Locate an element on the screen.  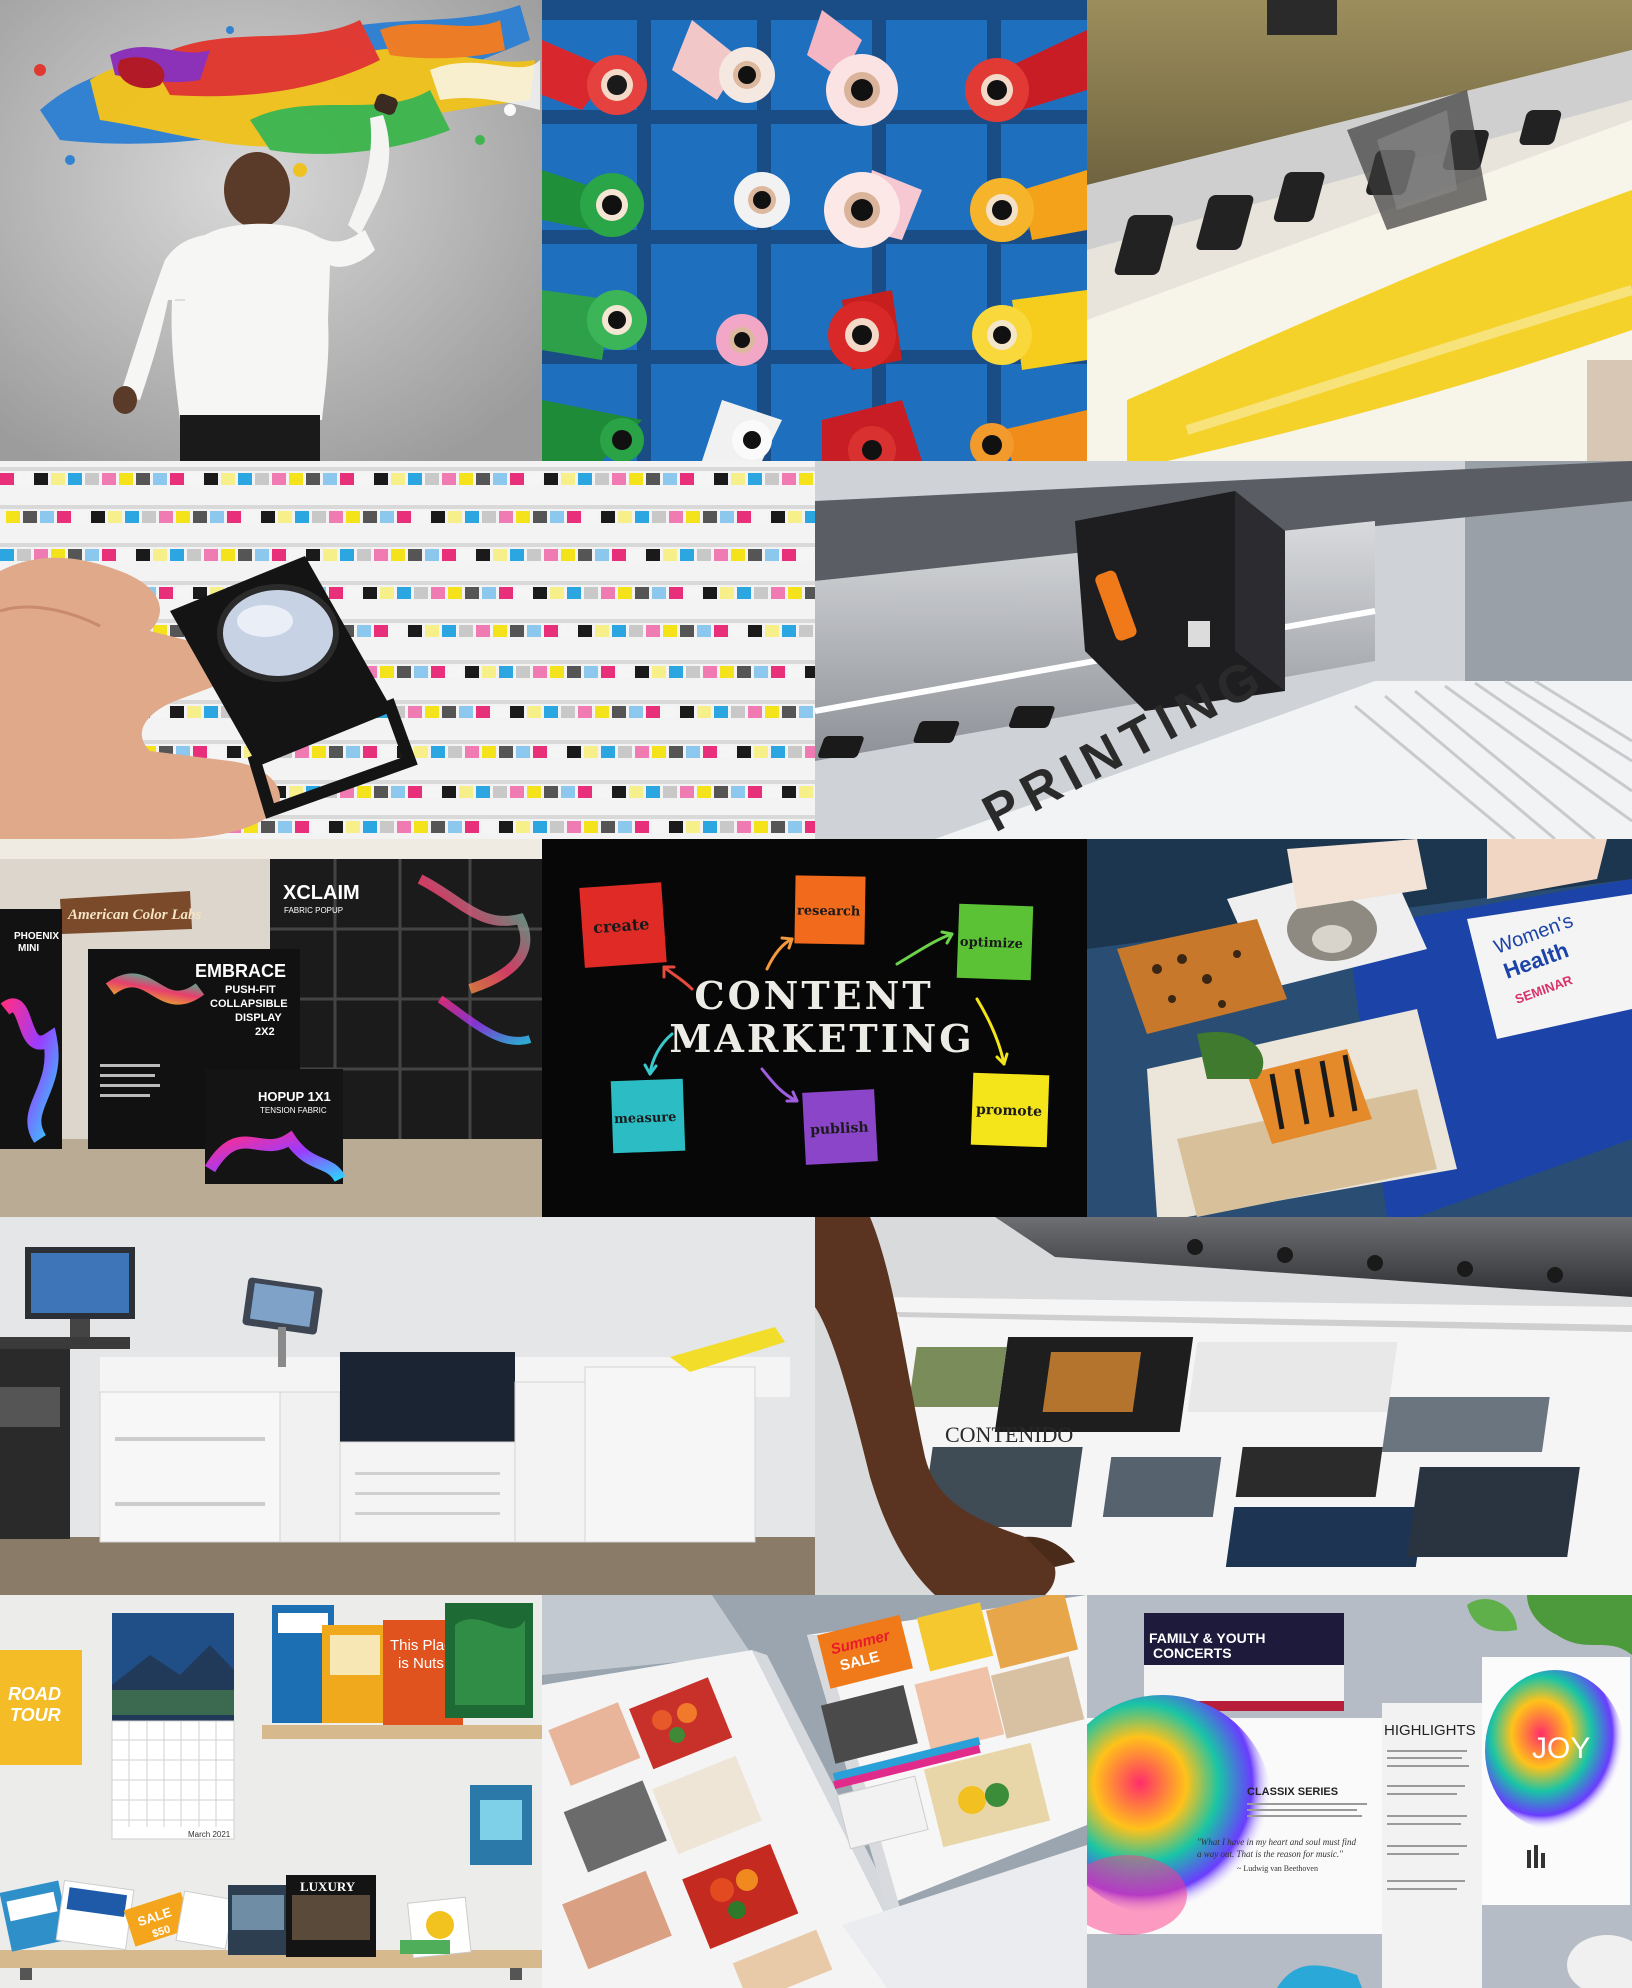
digital-press-photo is located at coordinates (407, 1406).